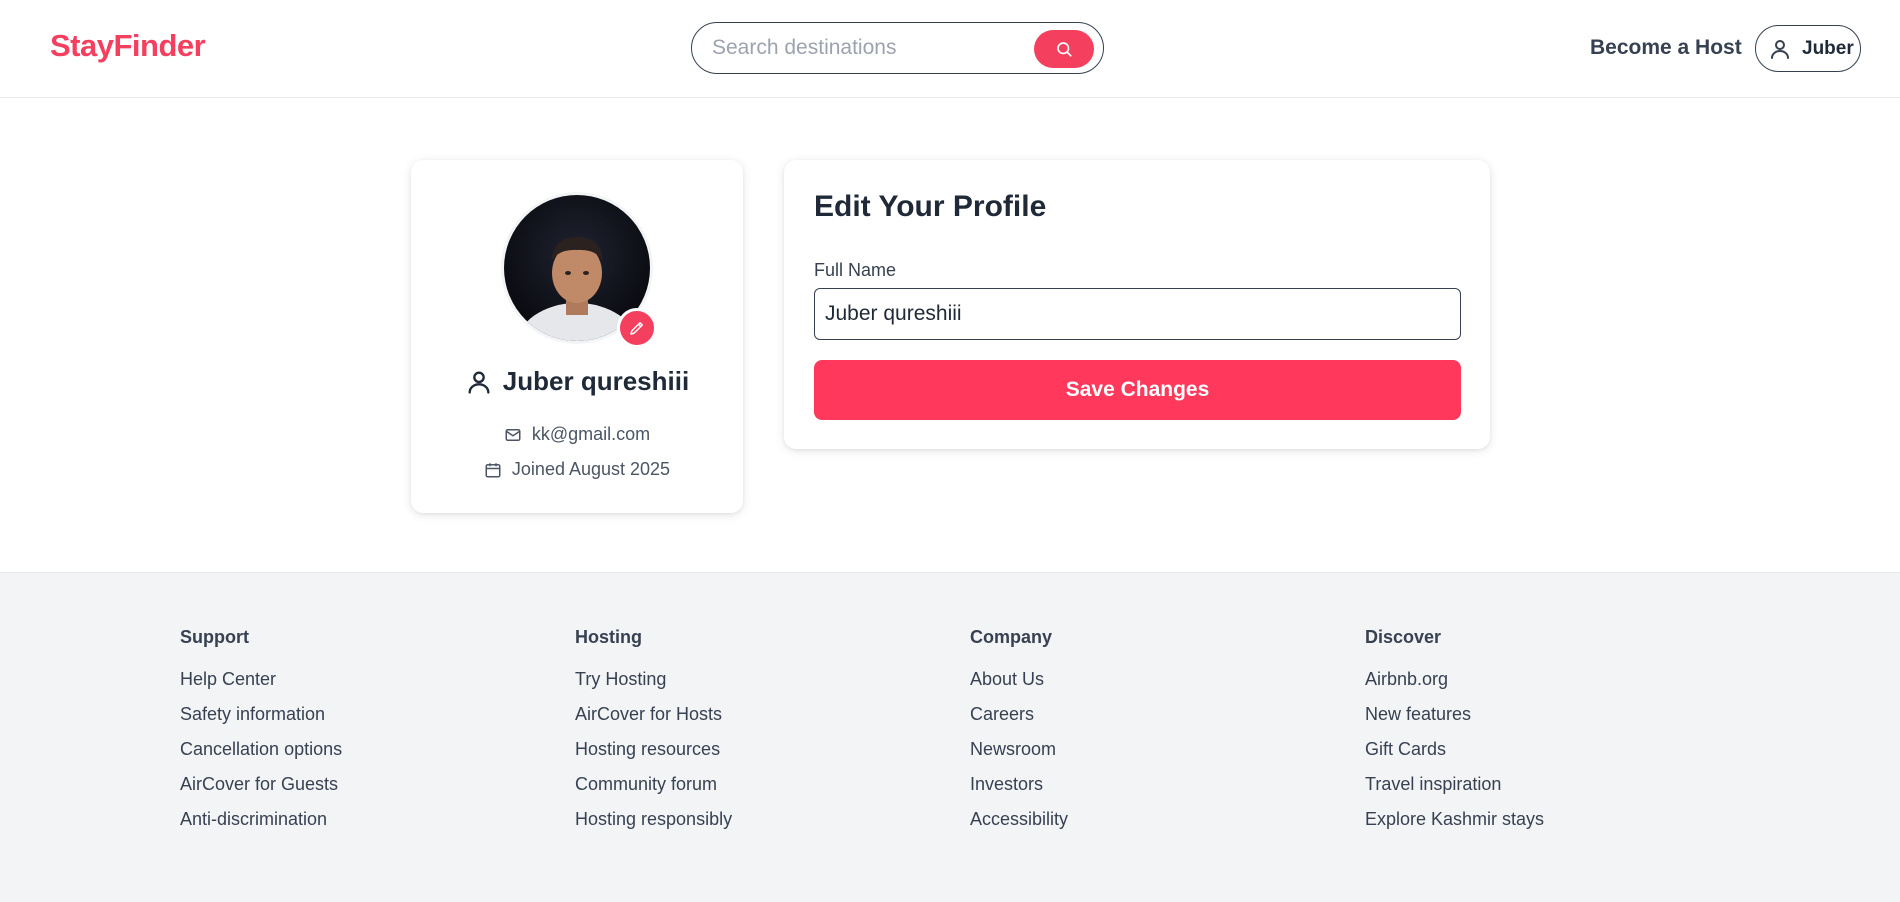  Describe the element at coordinates (360, 825) in the screenshot. I see `footer-link: Anti-discrimination` at that location.